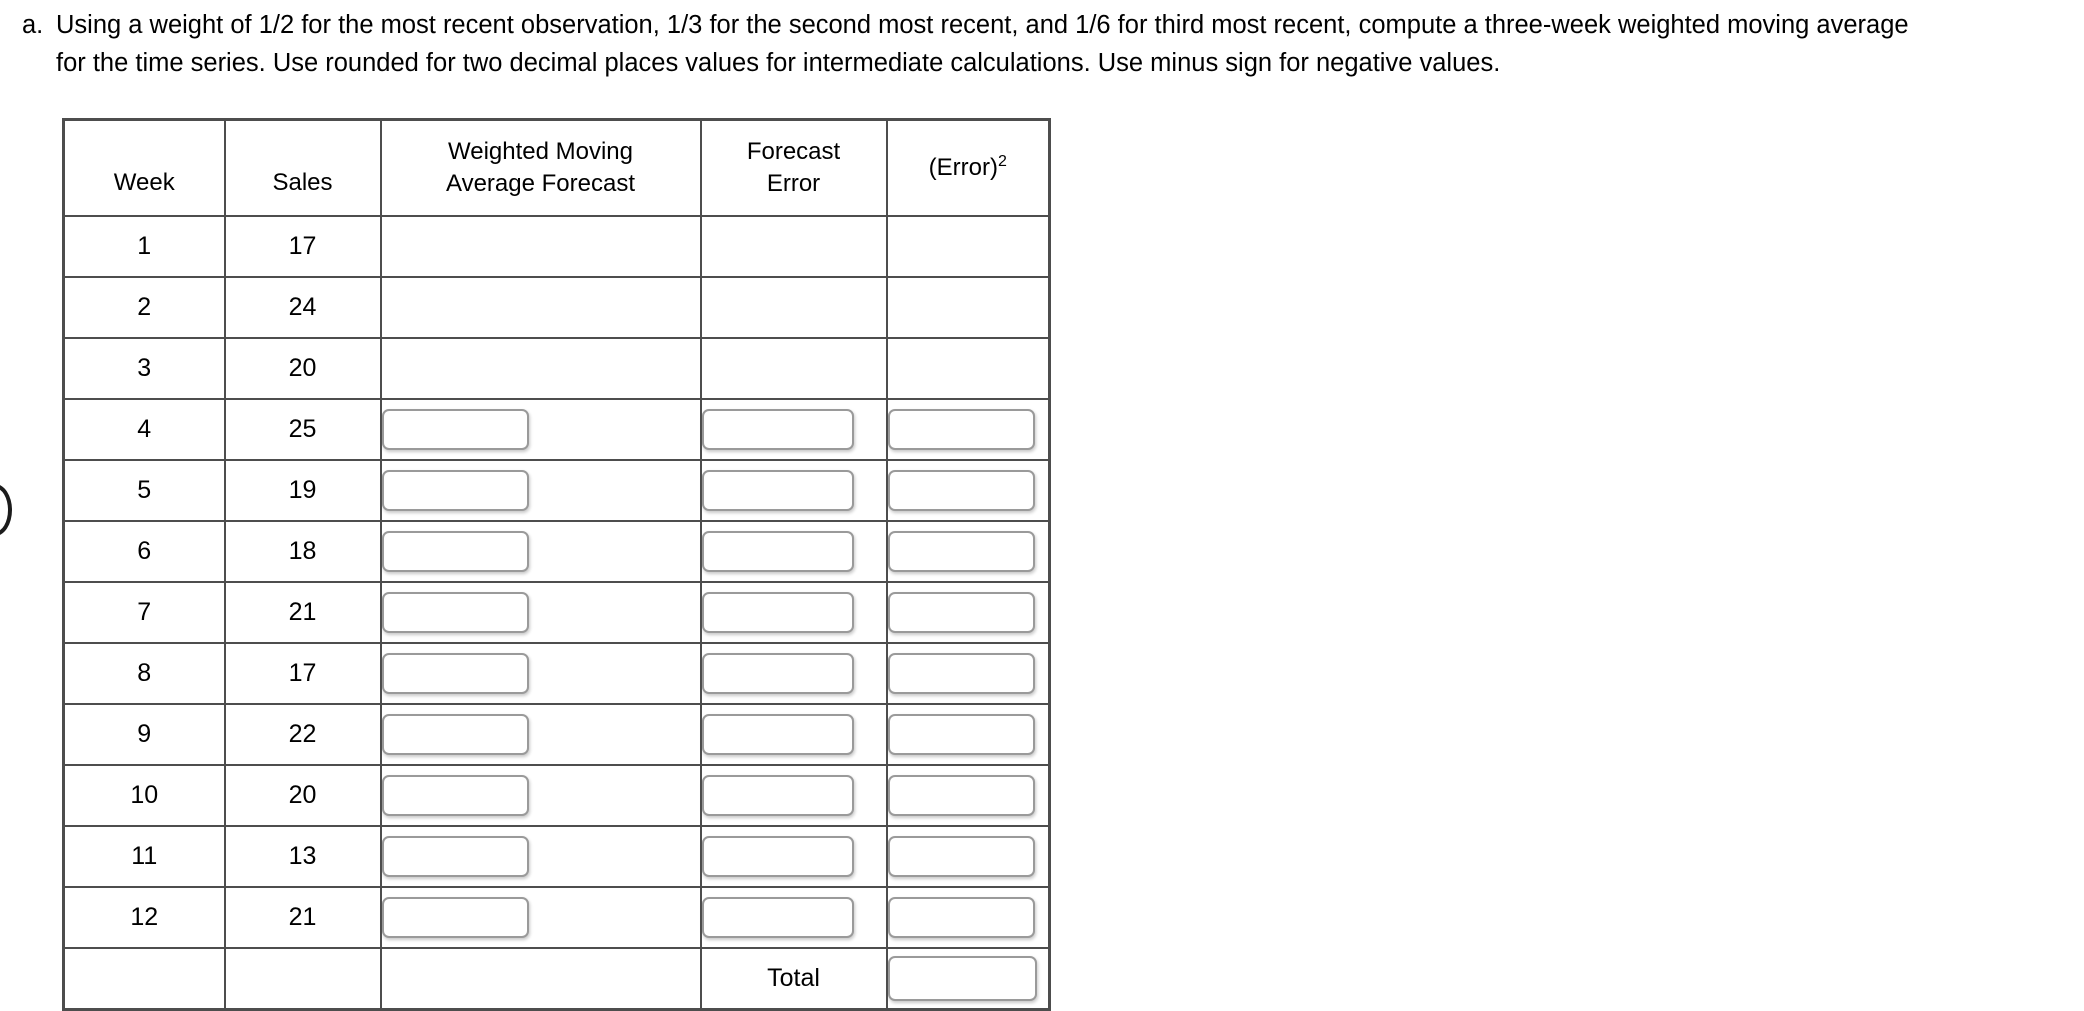  What do you see at coordinates (33, 25) in the screenshot?
I see `prompt-marker: a.` at bounding box center [33, 25].